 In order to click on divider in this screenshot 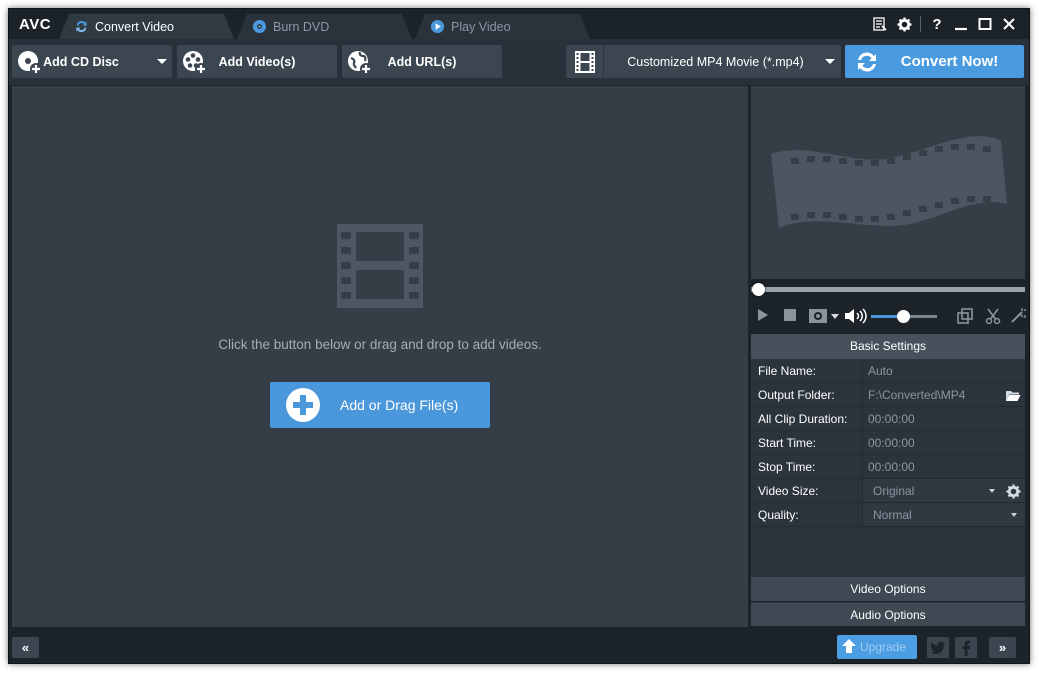, I will do `click(920, 24)`.